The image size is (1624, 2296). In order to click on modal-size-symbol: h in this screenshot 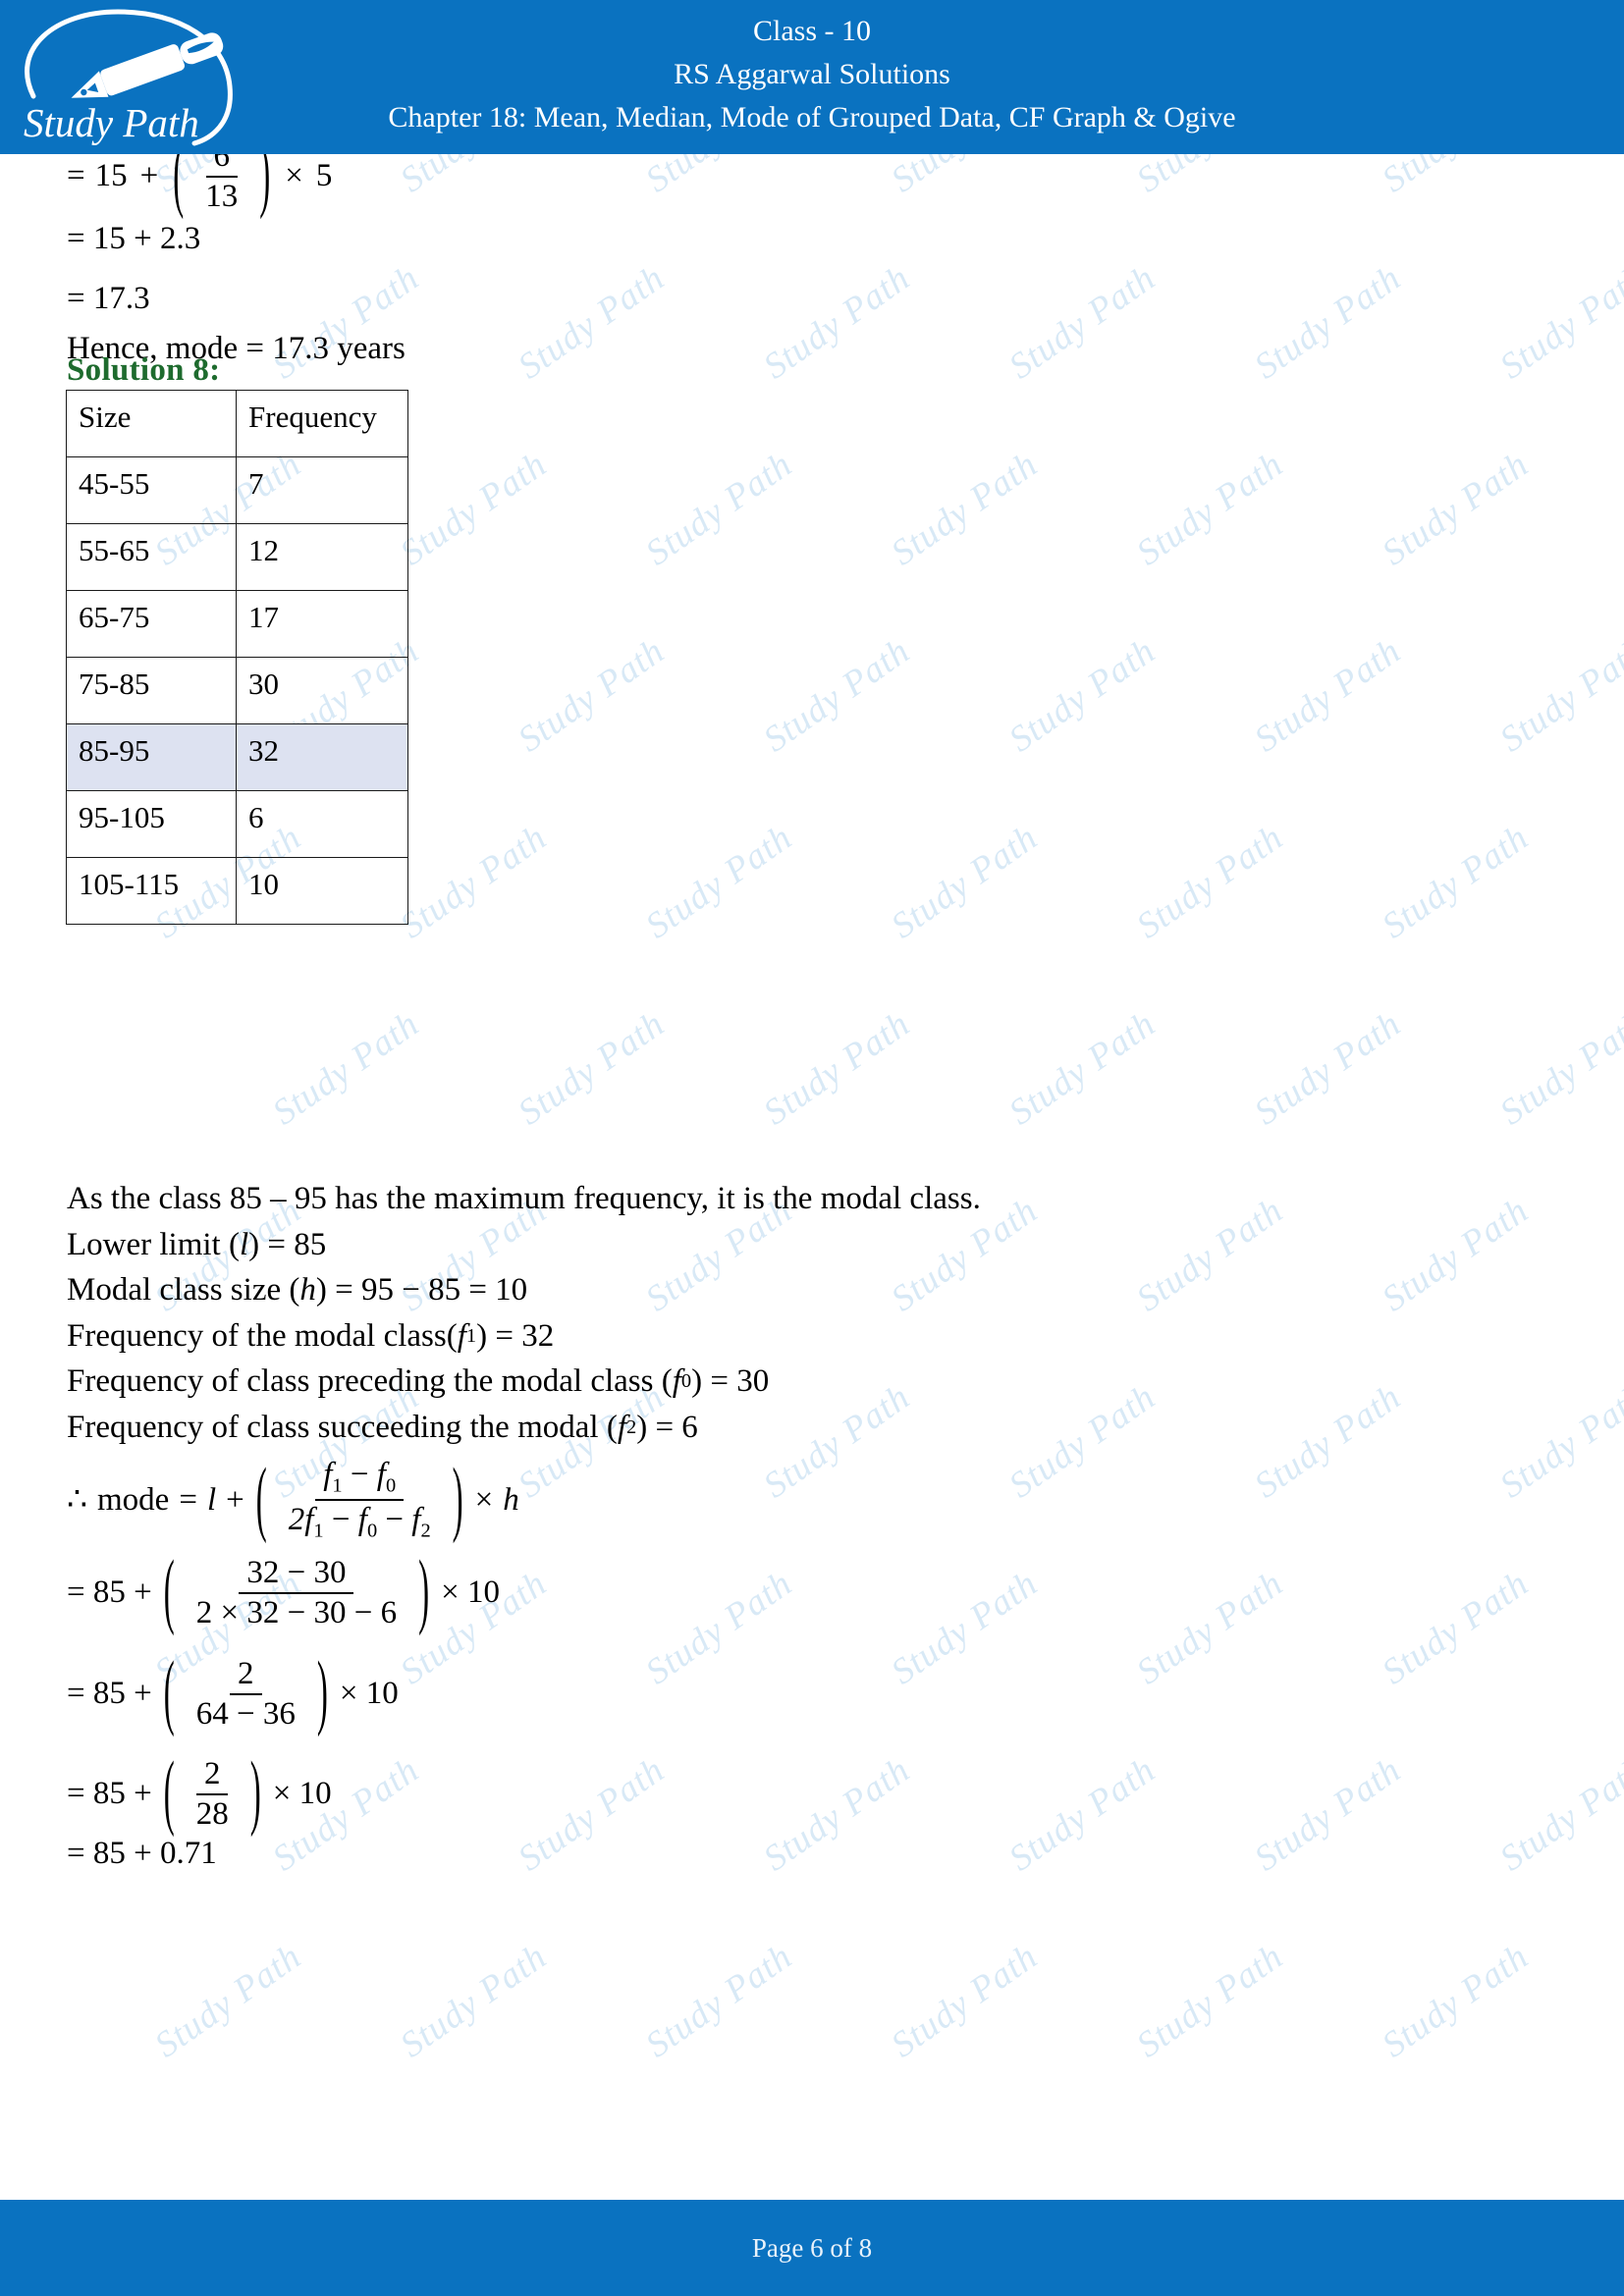, I will do `click(307, 1290)`.